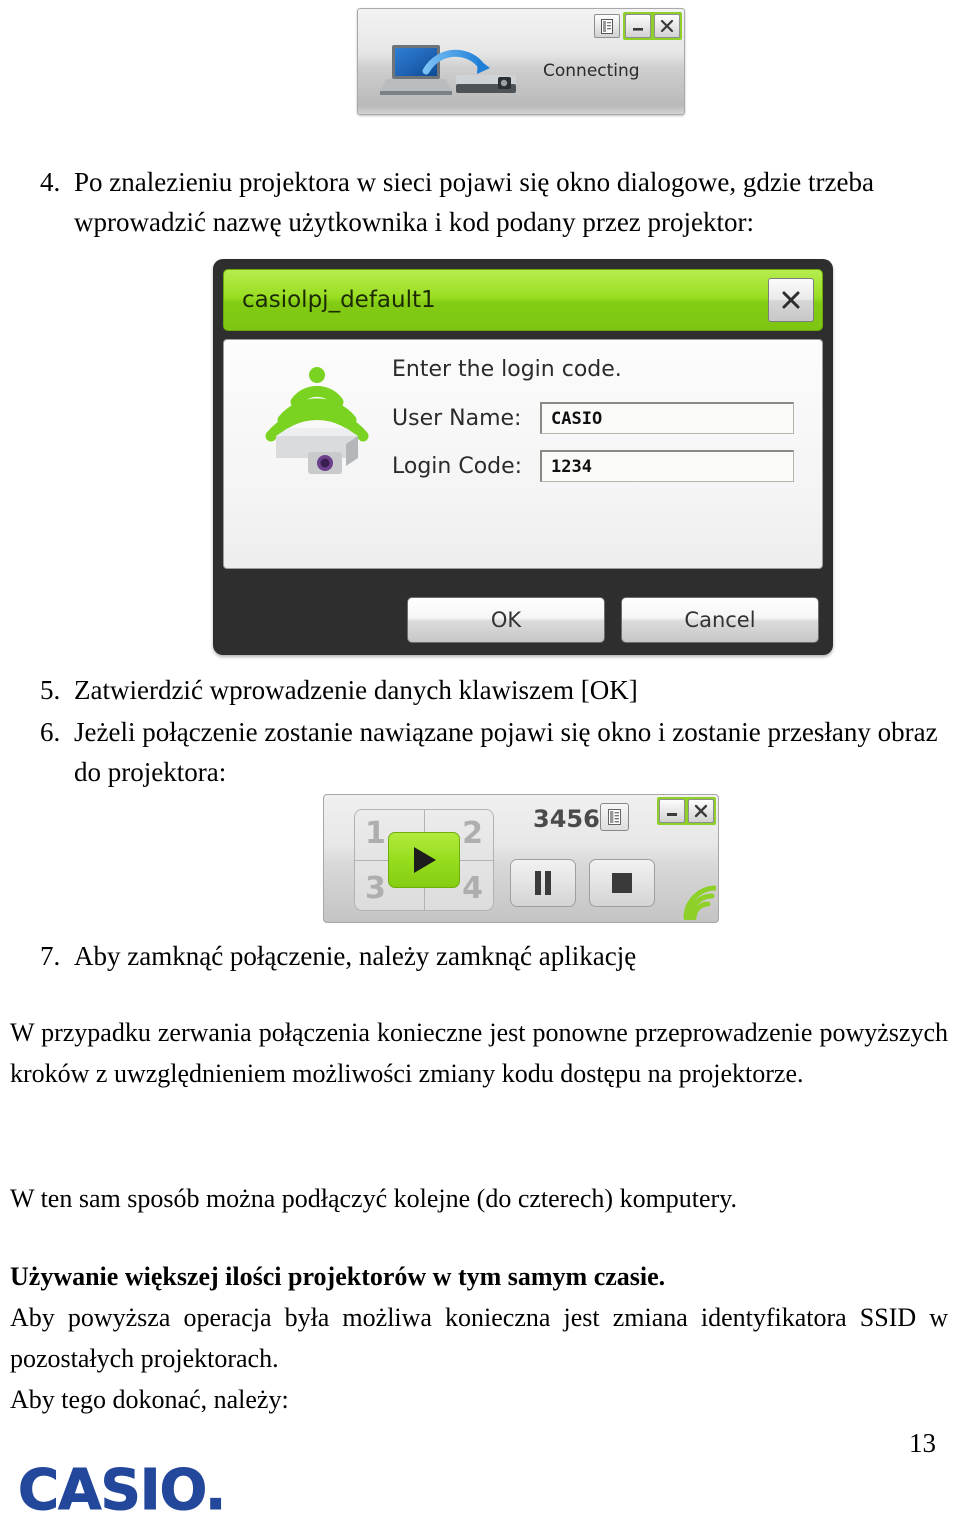 The width and height of the screenshot is (960, 1531). I want to click on laptop-to-projector-icon, so click(453, 72).